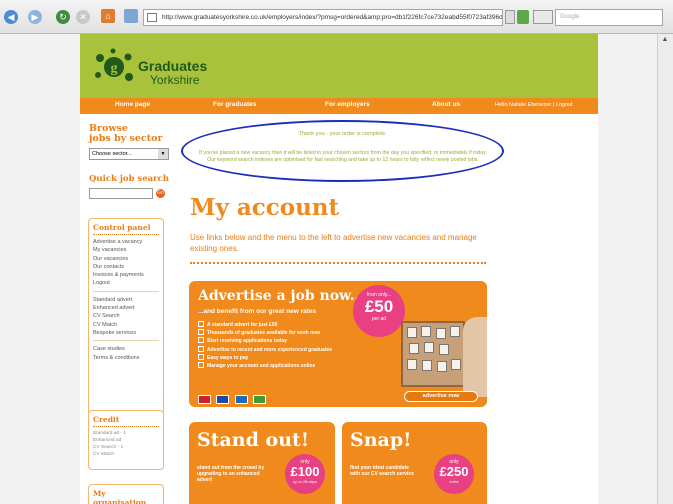 The width and height of the screenshot is (673, 504). What do you see at coordinates (257, 311) in the screenshot?
I see `advert-subtitle: ...and benefit from our great new rates` at bounding box center [257, 311].